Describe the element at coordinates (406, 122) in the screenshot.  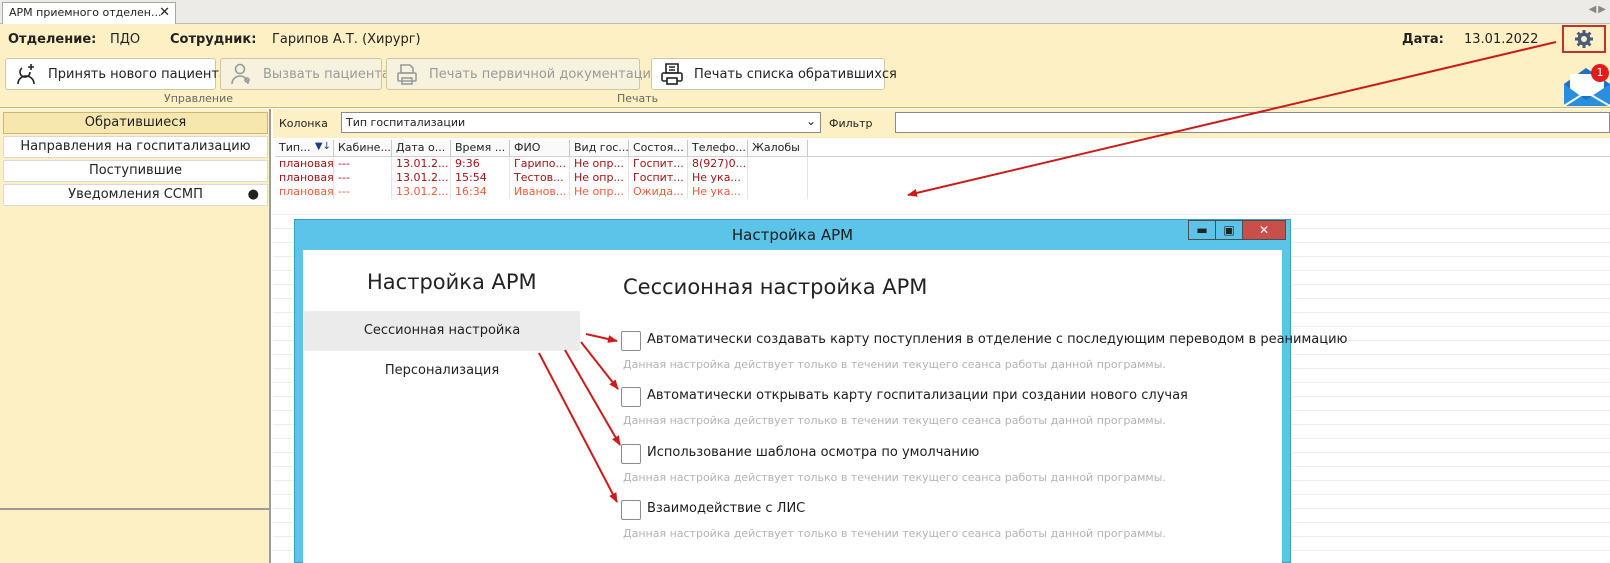
I see `column-select-value: Тип госпитализации` at that location.